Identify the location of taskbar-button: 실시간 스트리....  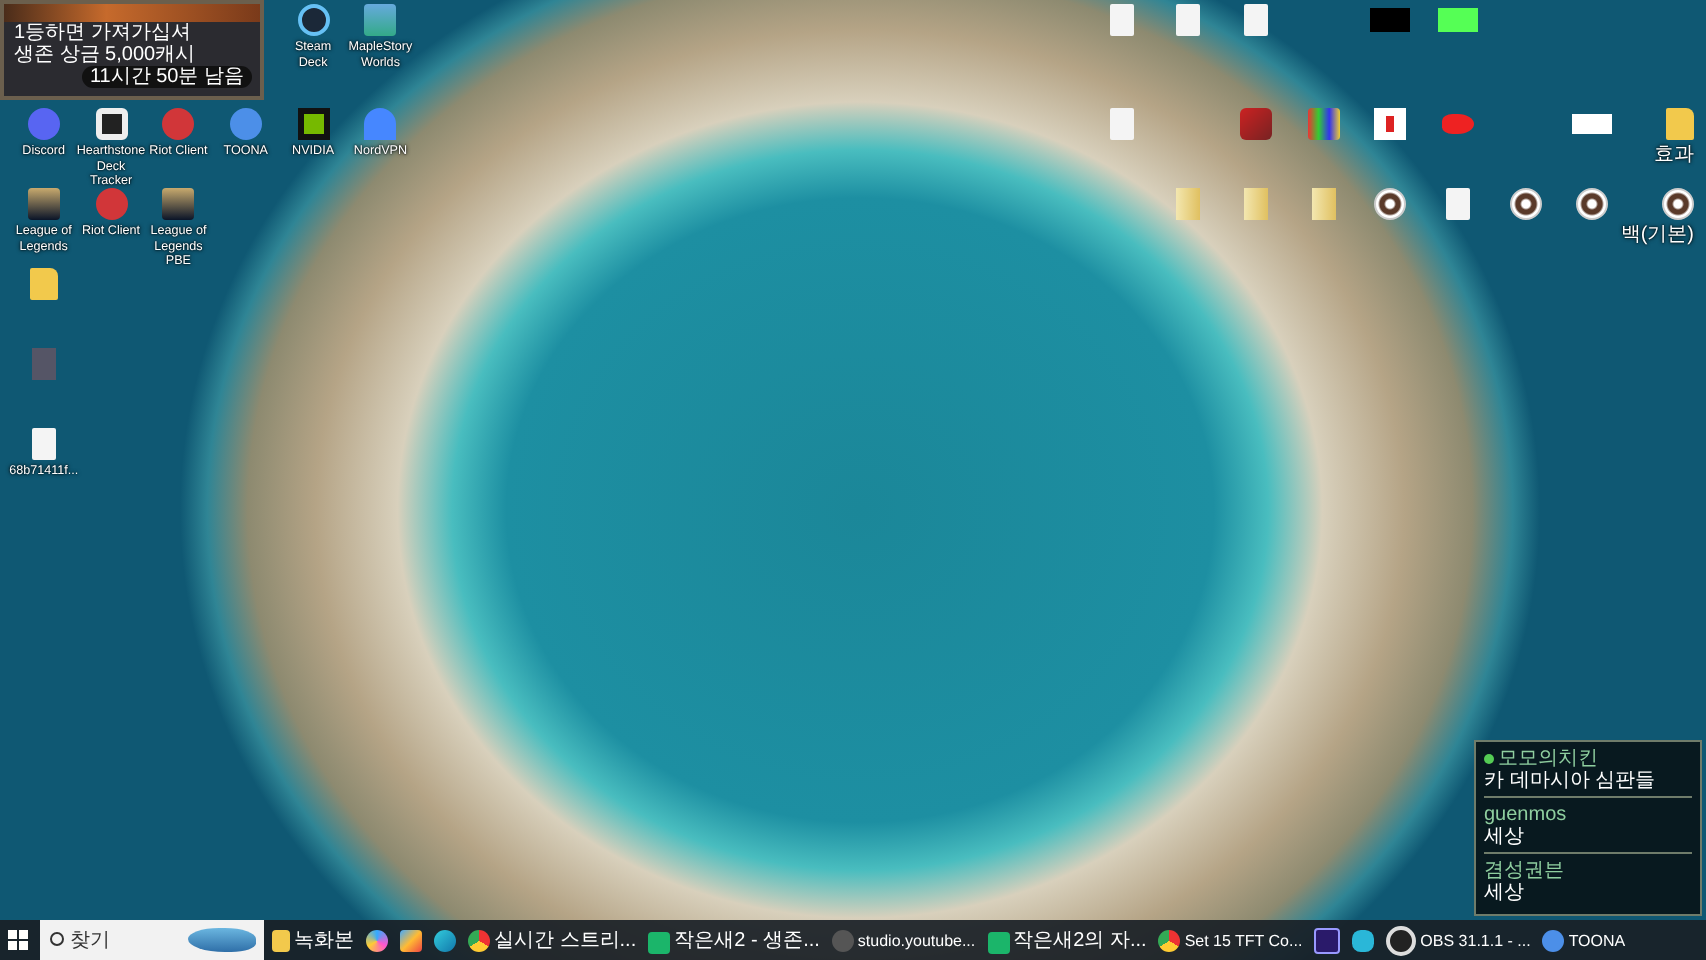
(552, 940).